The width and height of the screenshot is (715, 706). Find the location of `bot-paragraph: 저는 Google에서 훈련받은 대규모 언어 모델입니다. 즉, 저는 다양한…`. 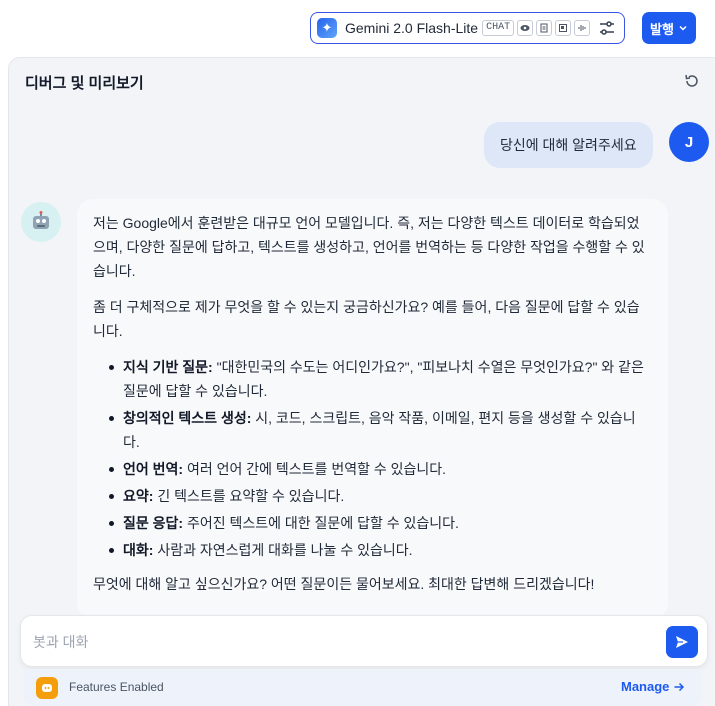

bot-paragraph: 저는 Google에서 훈련받은 대규모 언어 모델입니다. 즉, 저는 다양한… is located at coordinates (369, 247).